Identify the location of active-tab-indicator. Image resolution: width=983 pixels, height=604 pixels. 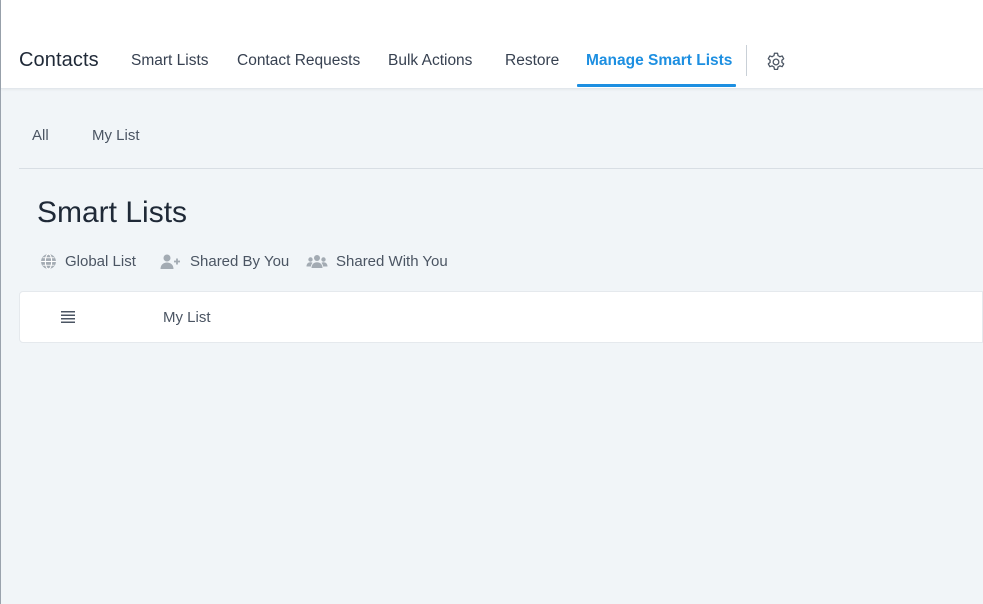
(656, 85).